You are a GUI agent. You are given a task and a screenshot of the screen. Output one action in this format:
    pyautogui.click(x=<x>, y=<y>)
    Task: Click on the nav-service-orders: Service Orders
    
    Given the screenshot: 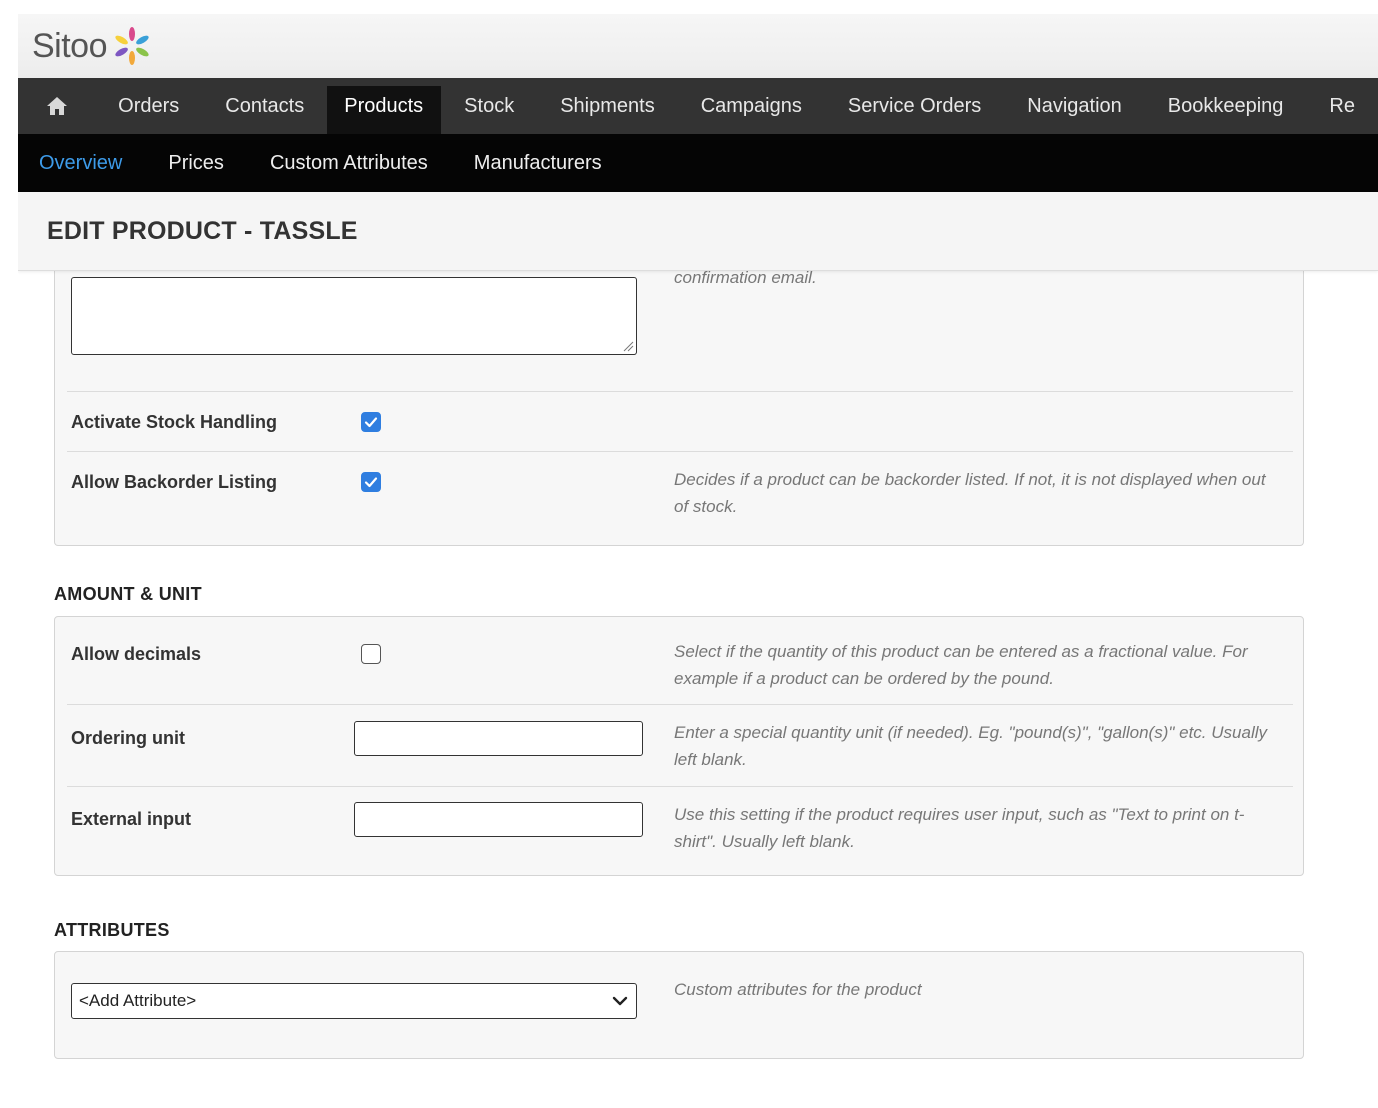 What is the action you would take?
    pyautogui.click(x=914, y=106)
    